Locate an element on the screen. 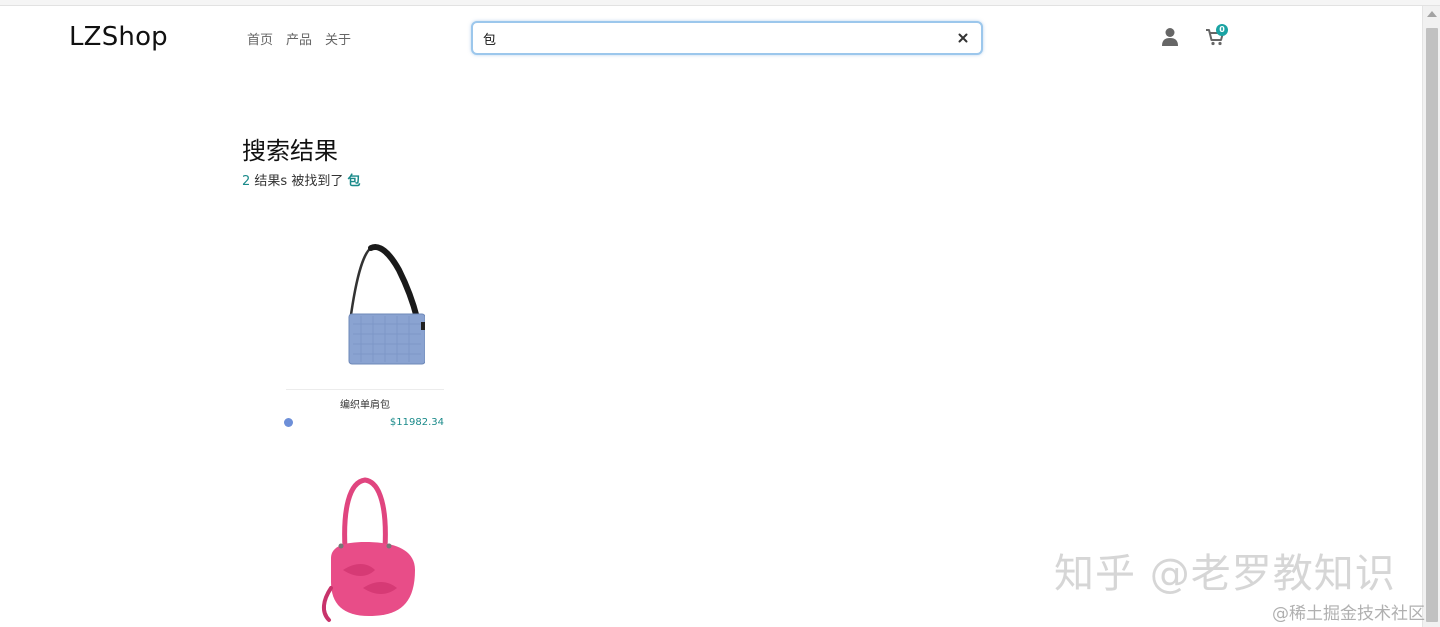  blue-woven-shoulder-bag-image is located at coordinates (386, 304).